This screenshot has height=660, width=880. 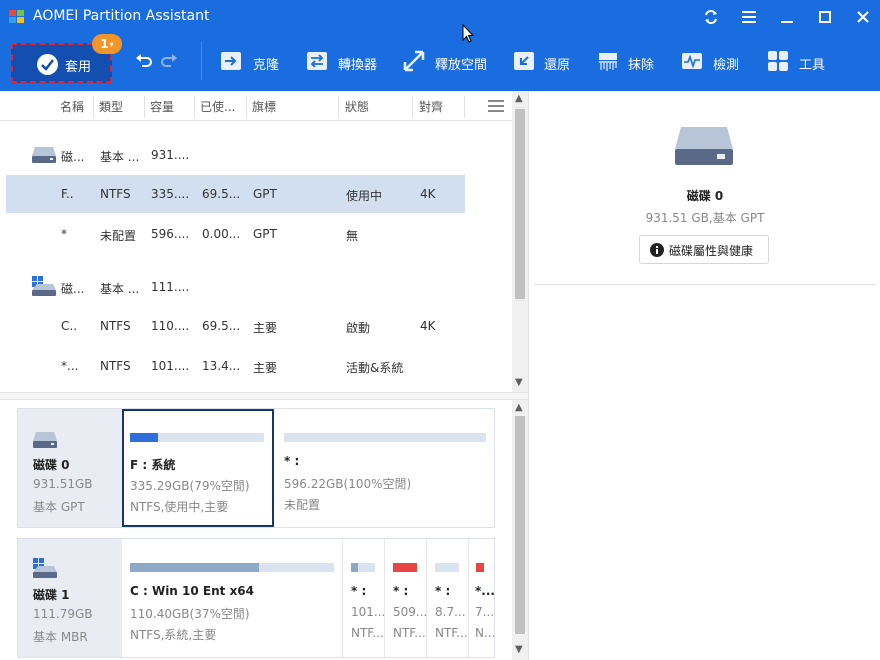 What do you see at coordinates (162, 106) in the screenshot?
I see `column-header-capacity: 容量` at bounding box center [162, 106].